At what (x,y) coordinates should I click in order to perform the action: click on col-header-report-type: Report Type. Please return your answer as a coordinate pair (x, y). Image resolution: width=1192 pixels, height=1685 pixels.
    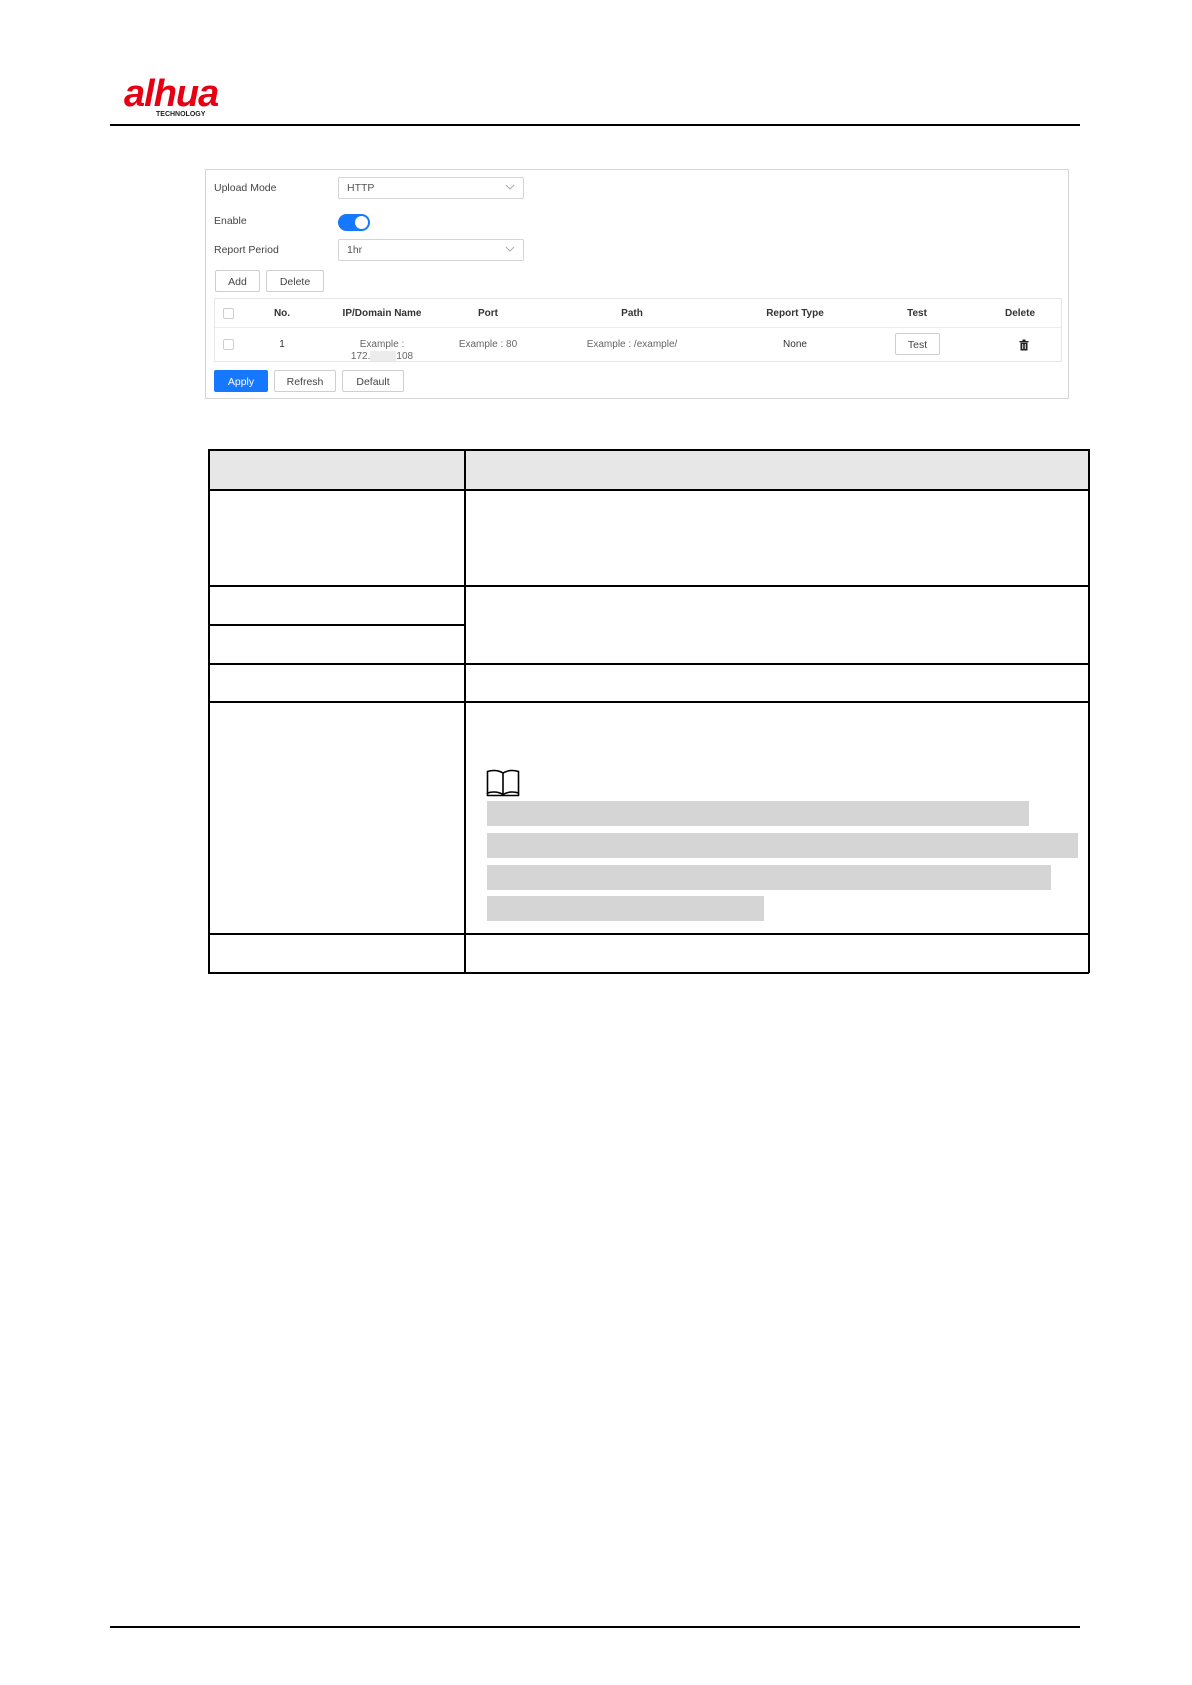
    Looking at the image, I should click on (795, 313).